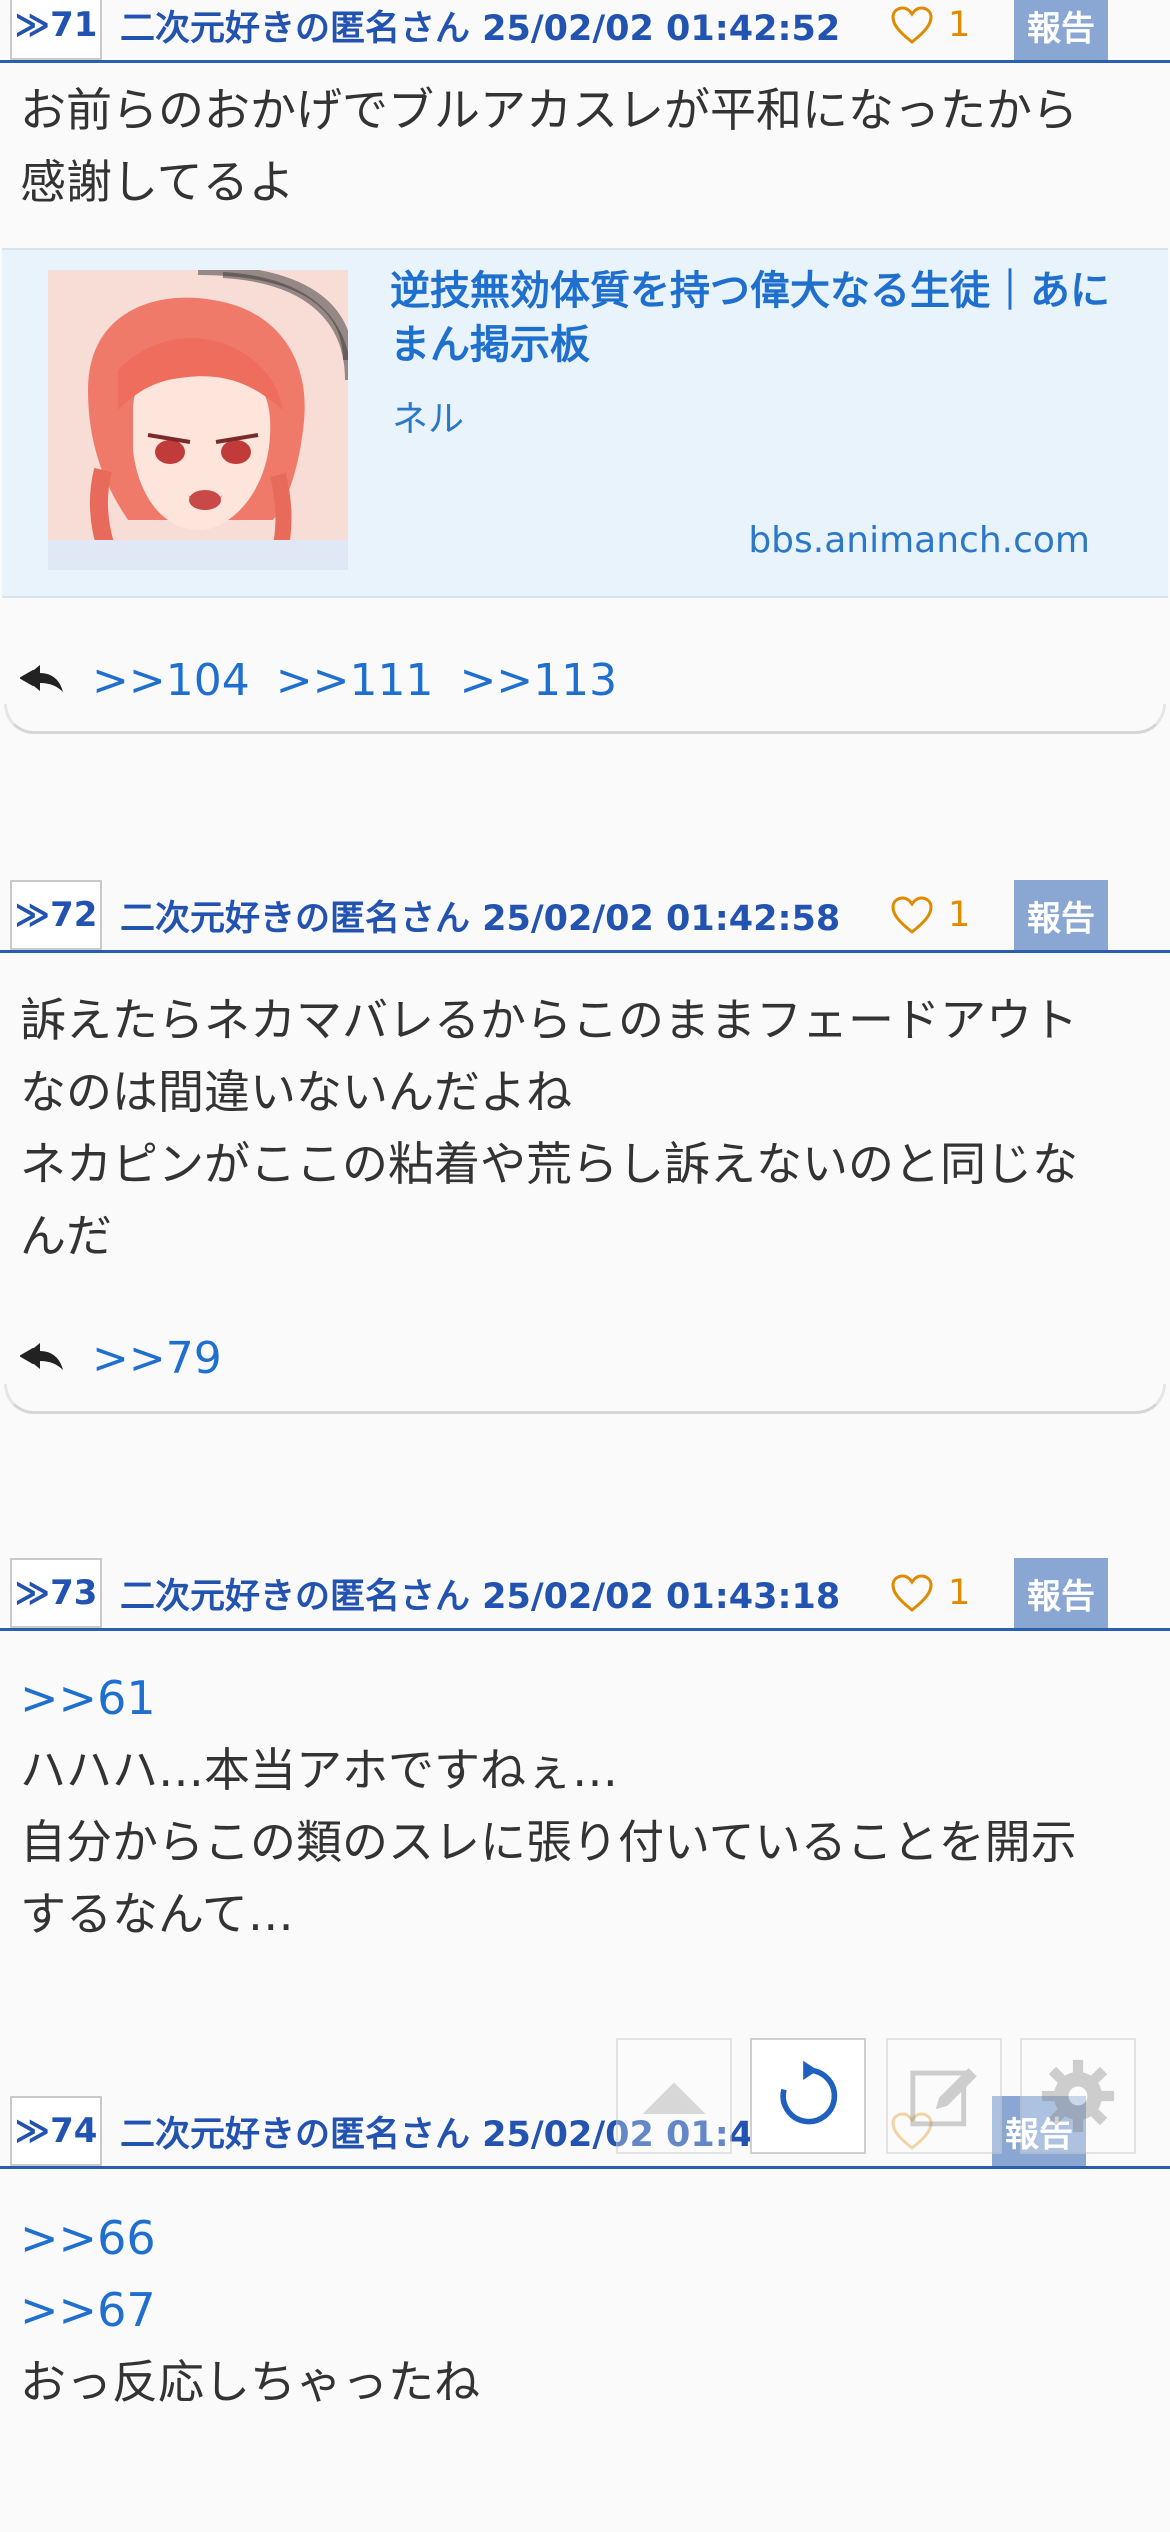 Image resolution: width=1170 pixels, height=2532 pixels. Describe the element at coordinates (56, 915) in the screenshot. I see `post-number-72: ≫72` at that location.